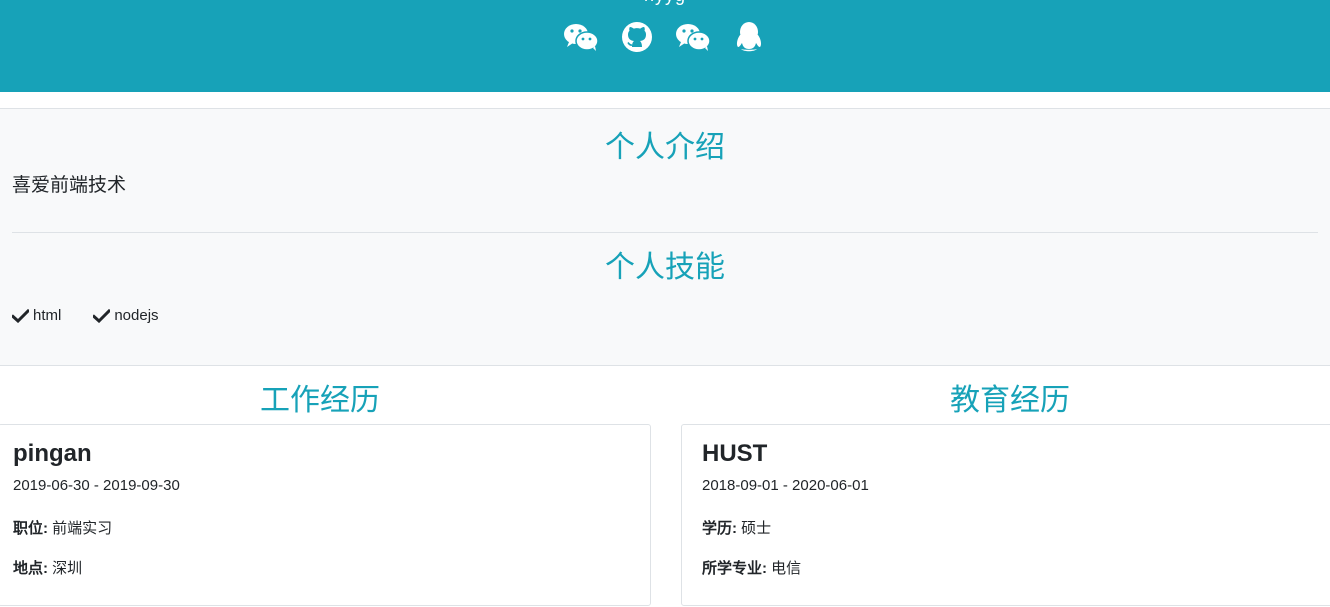 This screenshot has width=1330, height=607. What do you see at coordinates (735, 453) in the screenshot?
I see `education-org: HUST` at bounding box center [735, 453].